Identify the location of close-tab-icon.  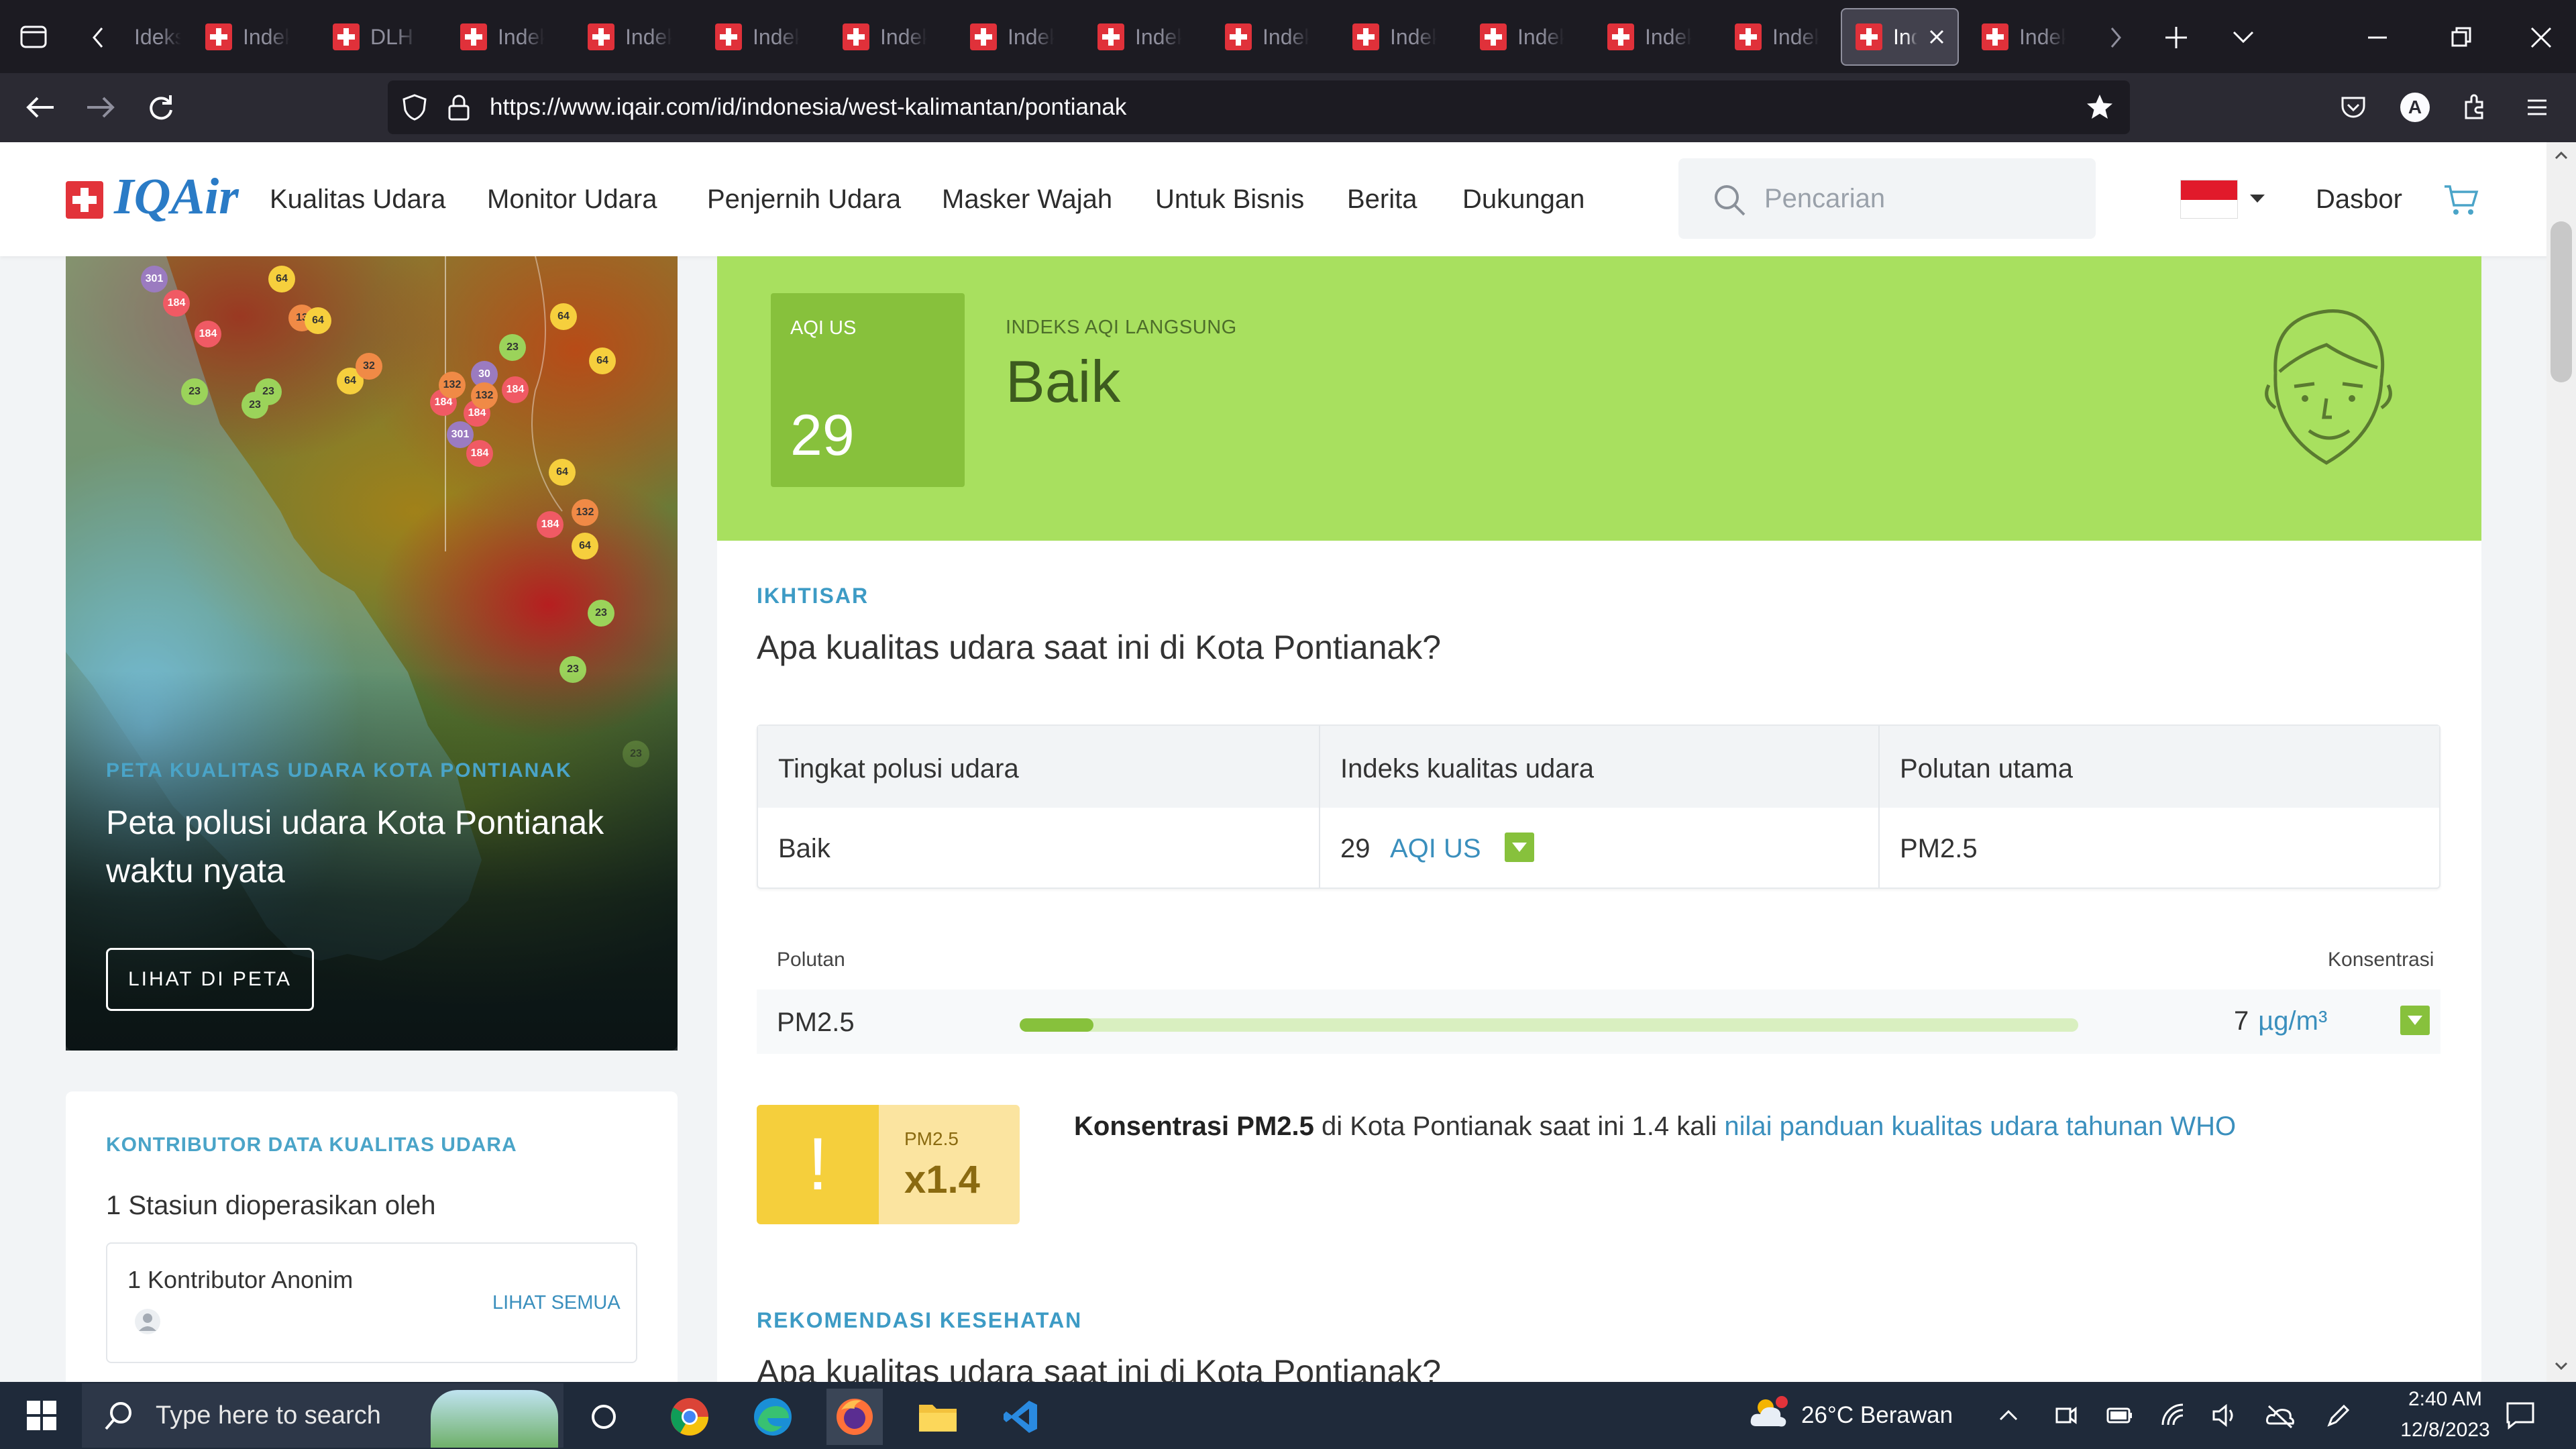
(1937, 37).